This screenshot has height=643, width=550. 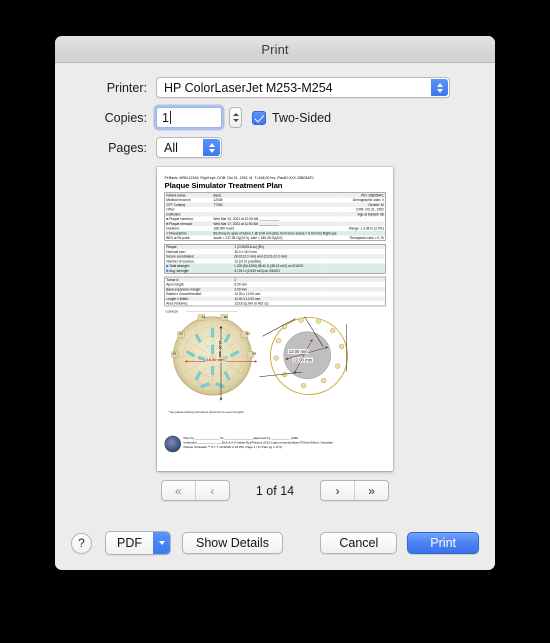 I want to click on plaque-height-dimension-arrow, so click(x=221, y=363).